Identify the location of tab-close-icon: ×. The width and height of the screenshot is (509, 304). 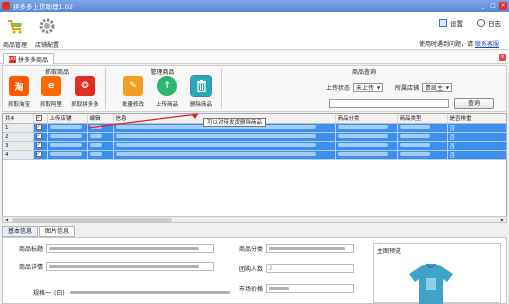
(502, 57).